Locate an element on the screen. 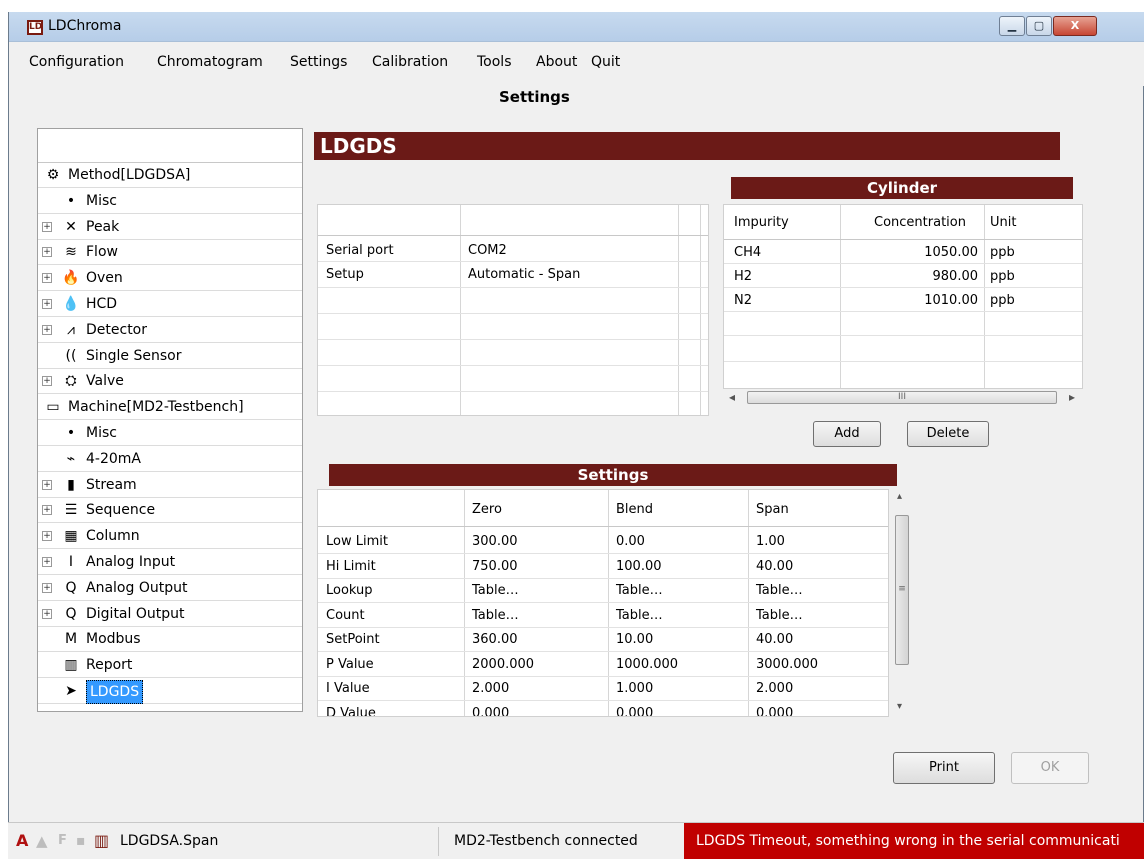 This screenshot has height=859, width=1144. table-cell: 1.00 is located at coordinates (770, 541).